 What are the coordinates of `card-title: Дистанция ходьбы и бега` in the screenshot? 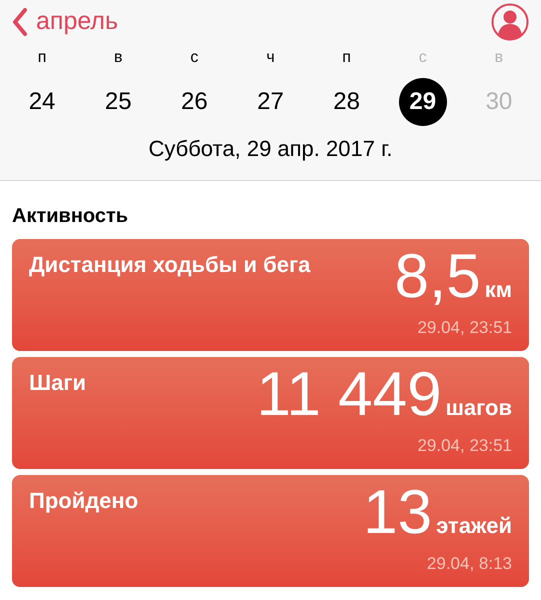 It's located at (169, 265).